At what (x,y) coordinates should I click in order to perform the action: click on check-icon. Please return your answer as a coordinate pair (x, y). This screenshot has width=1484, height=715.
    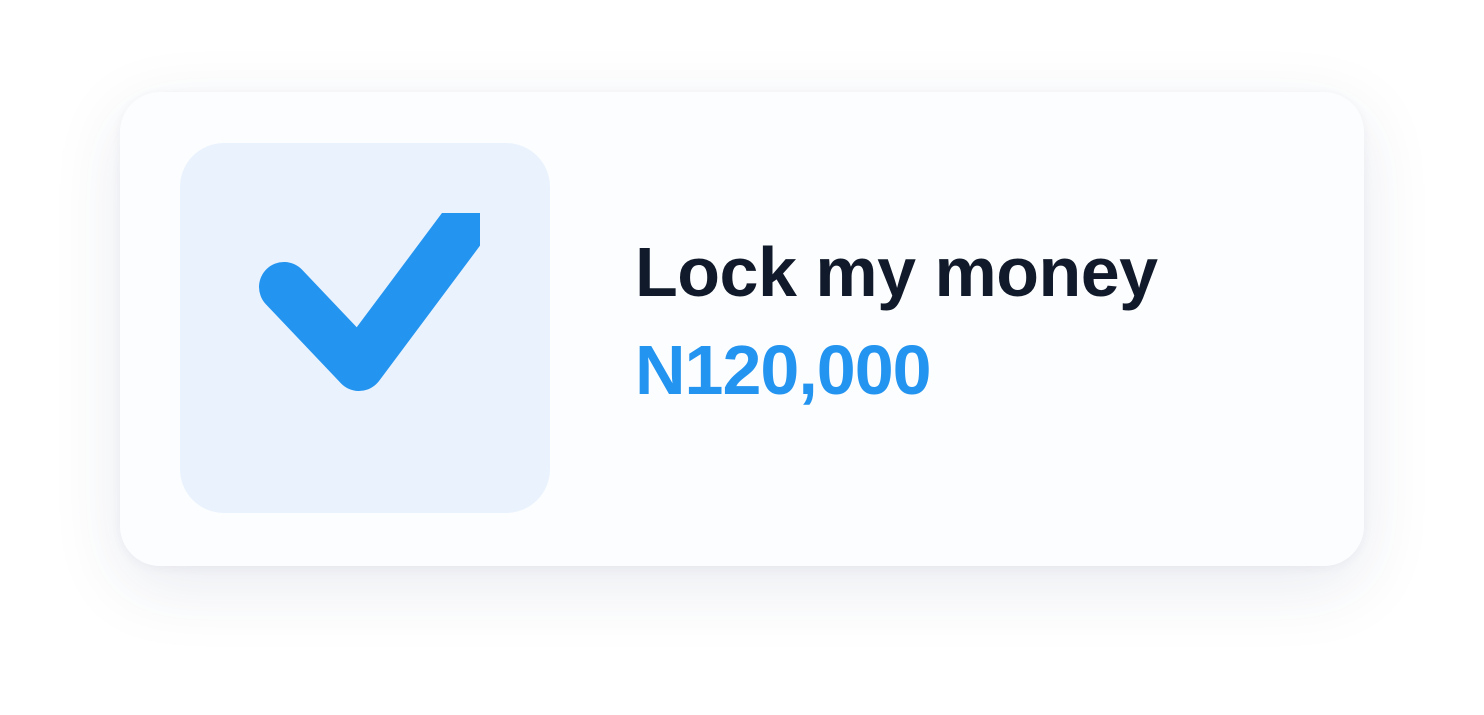
    Looking at the image, I should click on (369, 302).